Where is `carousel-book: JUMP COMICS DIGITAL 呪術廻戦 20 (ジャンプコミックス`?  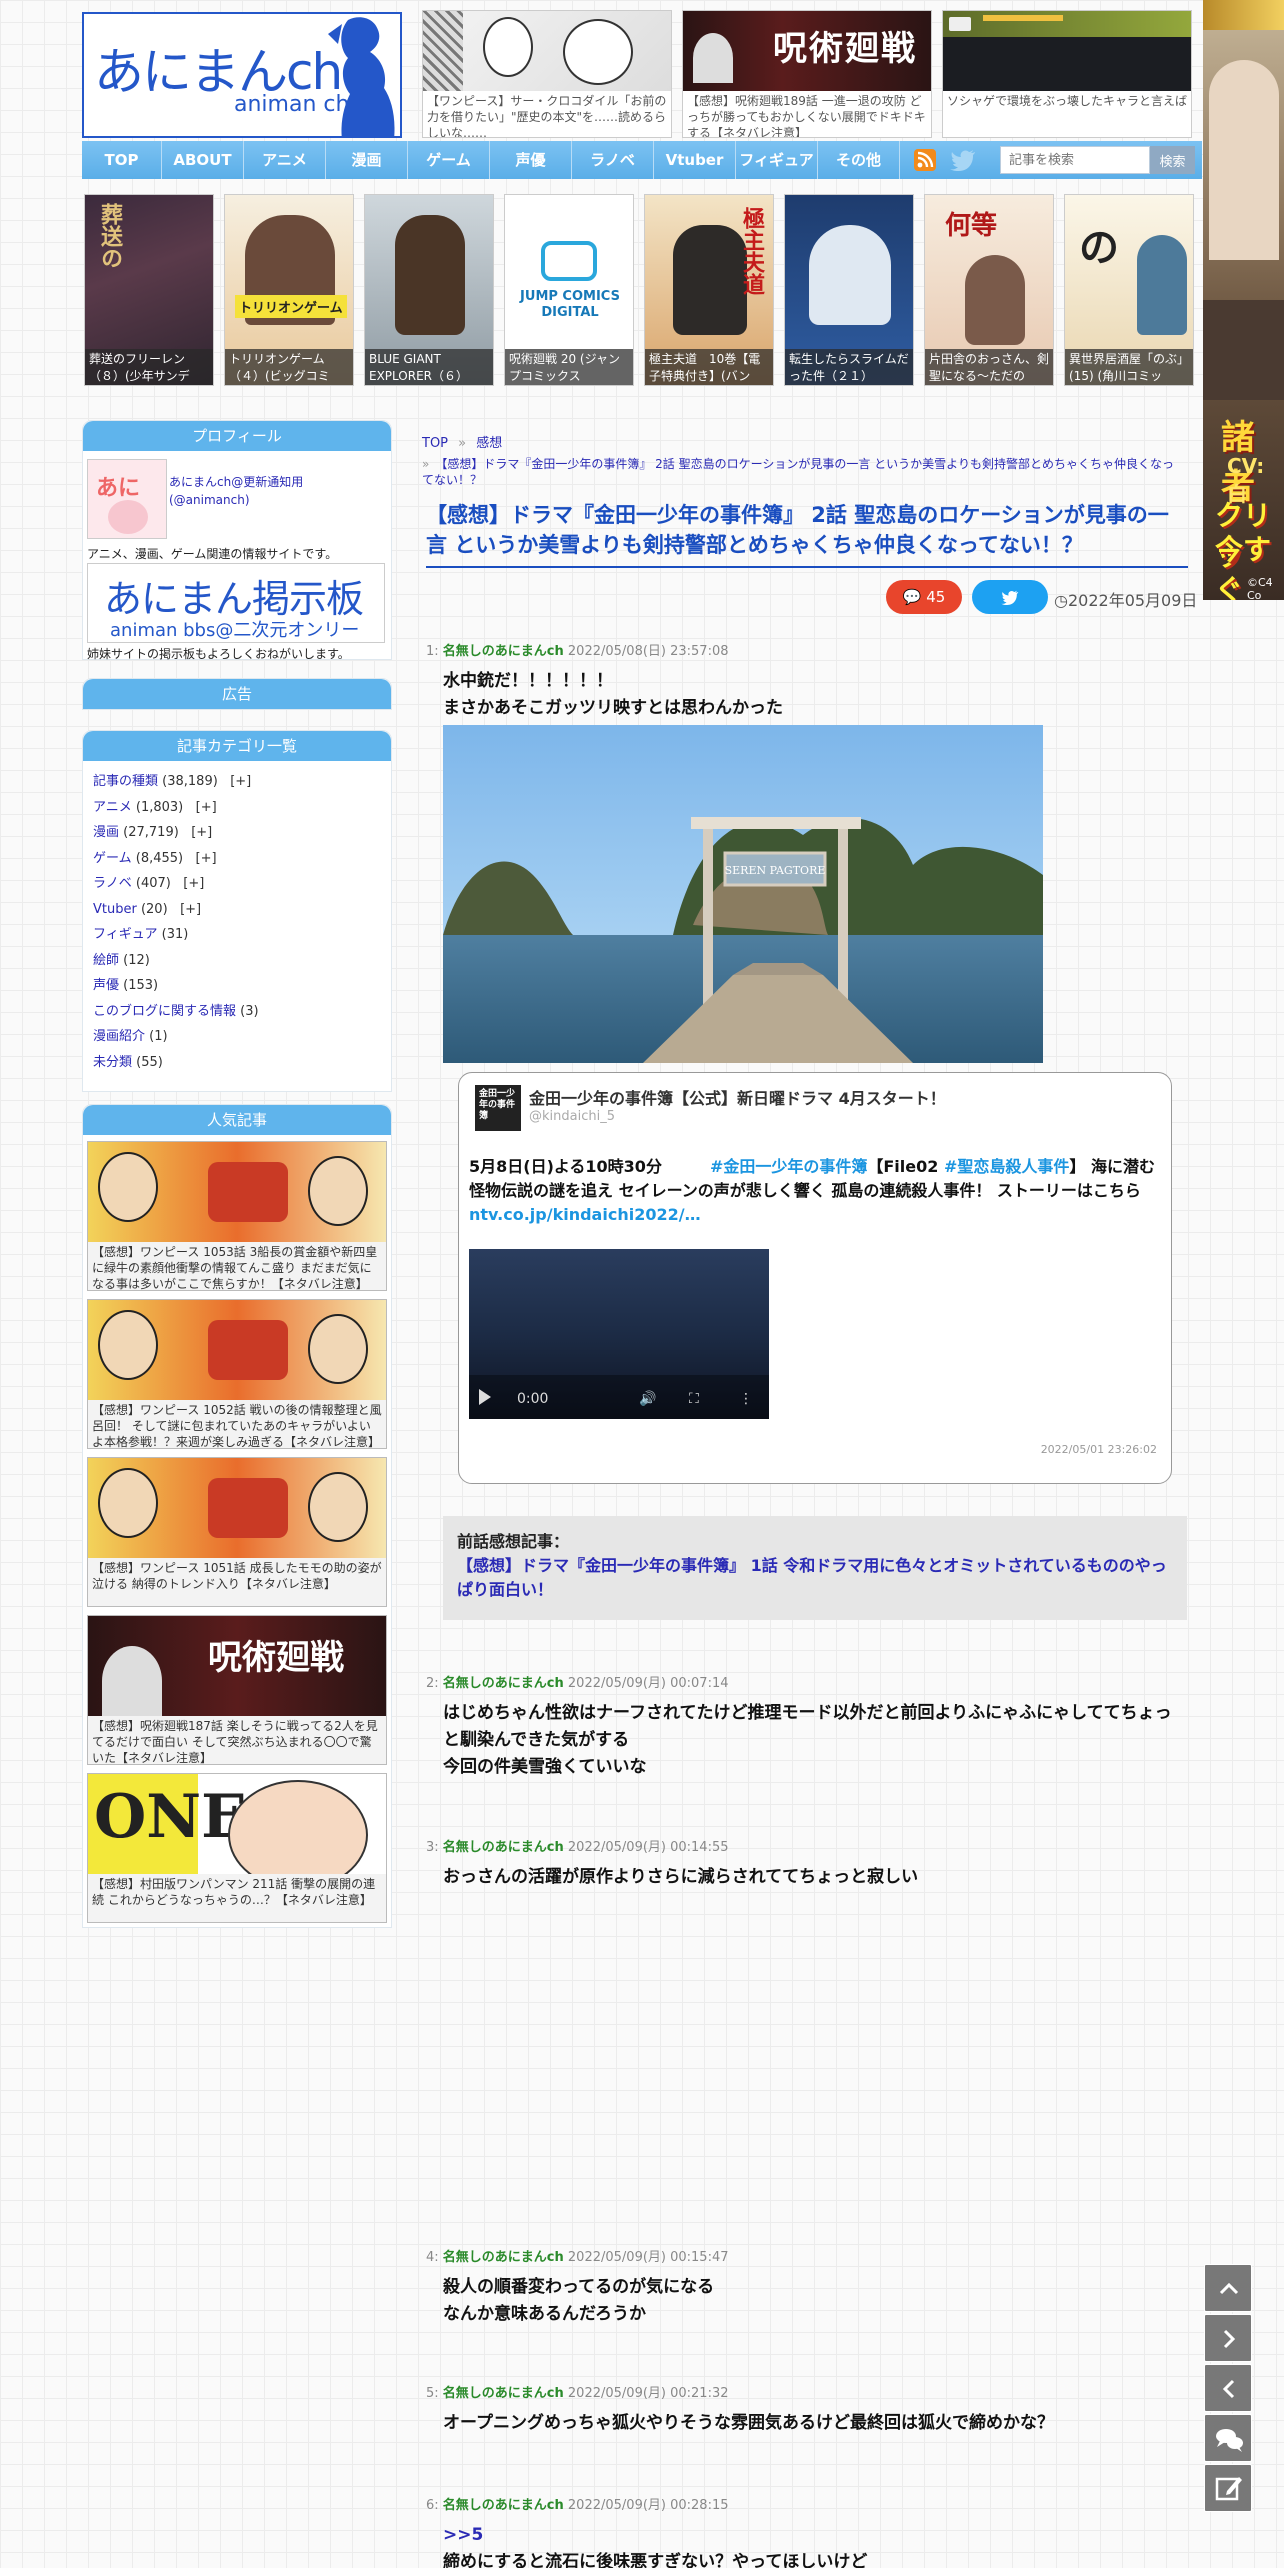
carousel-book: JUMP COMICS DIGITAL 呪術廻戦 20 (ジャンプコミックス is located at coordinates (569, 290).